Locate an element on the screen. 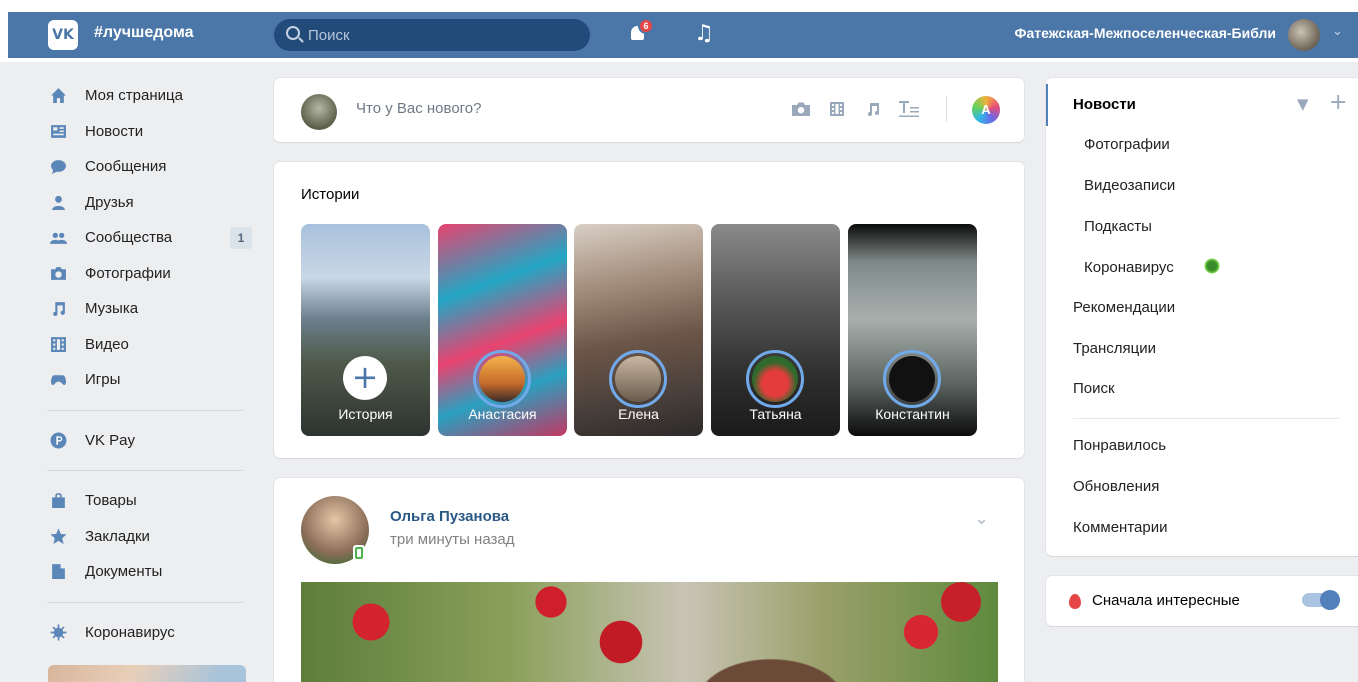  notifications-button: 6 is located at coordinates (641, 31).